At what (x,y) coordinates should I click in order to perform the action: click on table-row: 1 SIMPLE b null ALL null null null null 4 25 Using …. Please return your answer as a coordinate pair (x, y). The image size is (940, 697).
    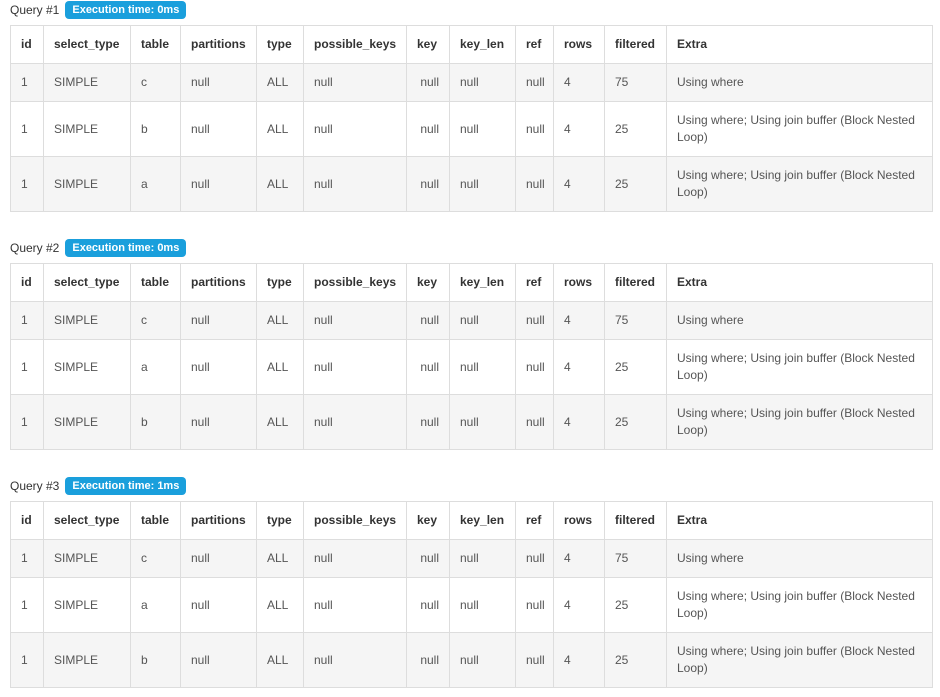
    Looking at the image, I should click on (471, 422).